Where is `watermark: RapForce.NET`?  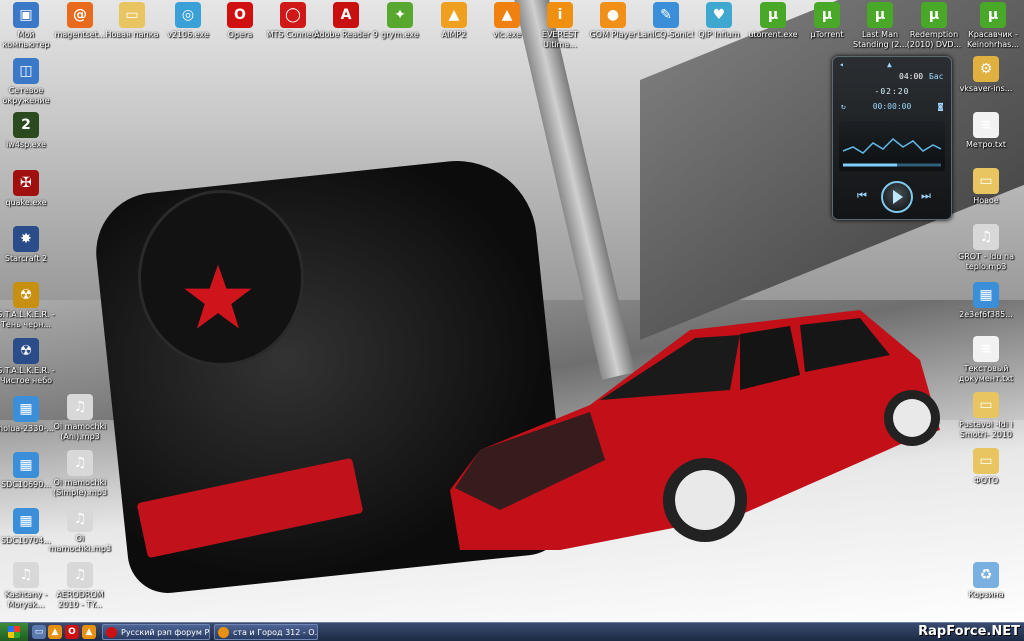 watermark: RapForce.NET is located at coordinates (969, 631).